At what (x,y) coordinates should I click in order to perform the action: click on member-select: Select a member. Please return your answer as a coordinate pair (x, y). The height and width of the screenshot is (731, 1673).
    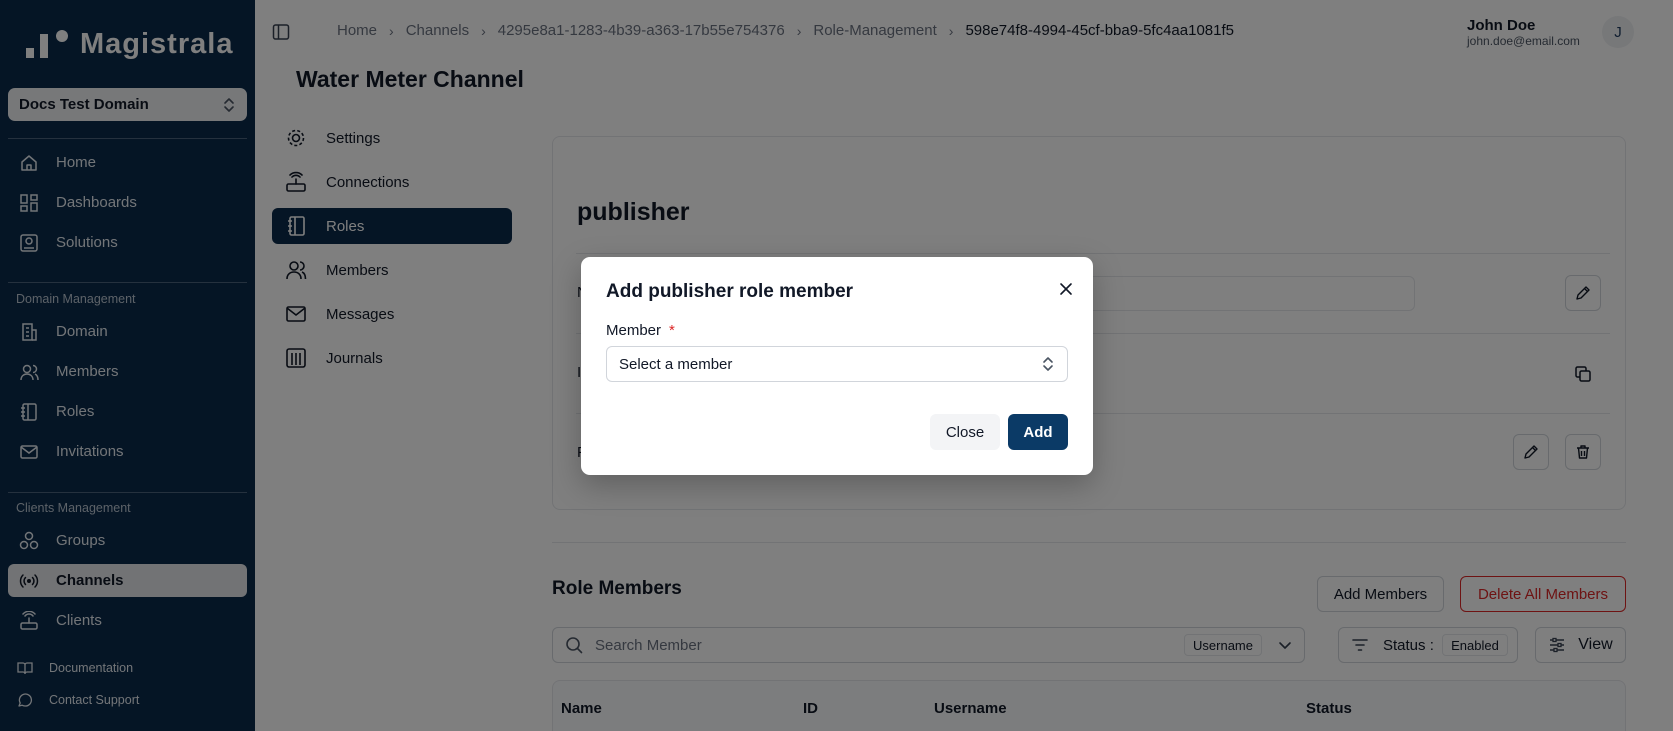
    Looking at the image, I should click on (837, 364).